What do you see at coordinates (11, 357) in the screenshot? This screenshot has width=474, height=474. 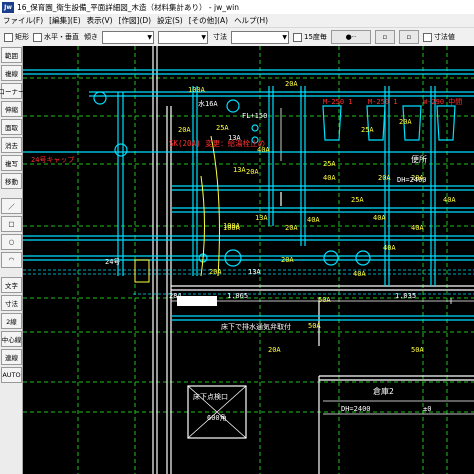 I see `tool-continuous-line: 連線` at bounding box center [11, 357].